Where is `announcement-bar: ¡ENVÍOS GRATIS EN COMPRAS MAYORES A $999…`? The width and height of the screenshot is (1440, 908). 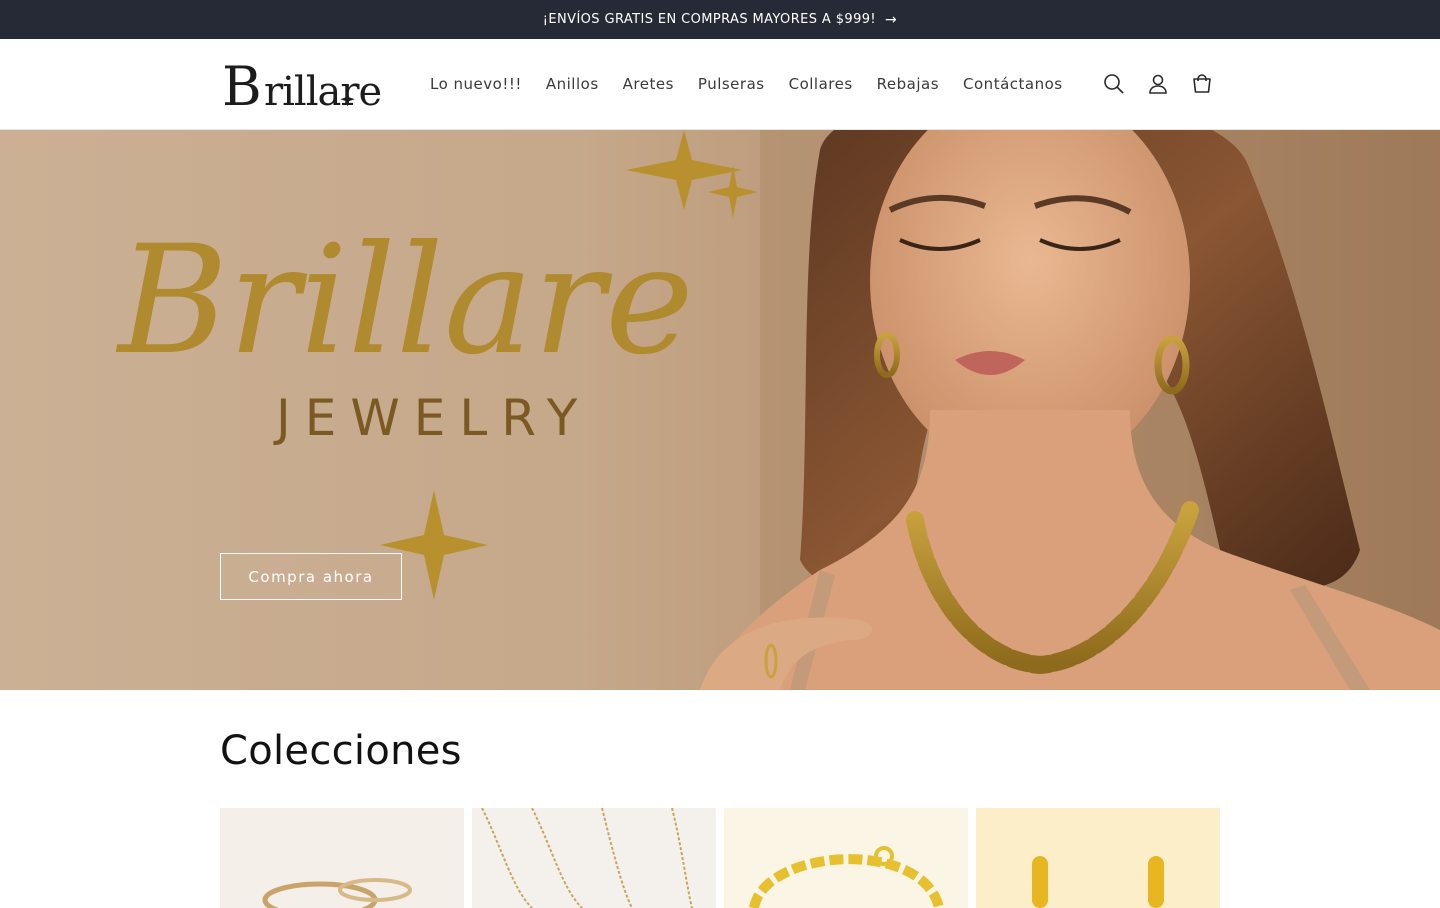
announcement-bar: ¡ENVÍOS GRATIS EN COMPRAS MAYORES A $999… is located at coordinates (720, 19).